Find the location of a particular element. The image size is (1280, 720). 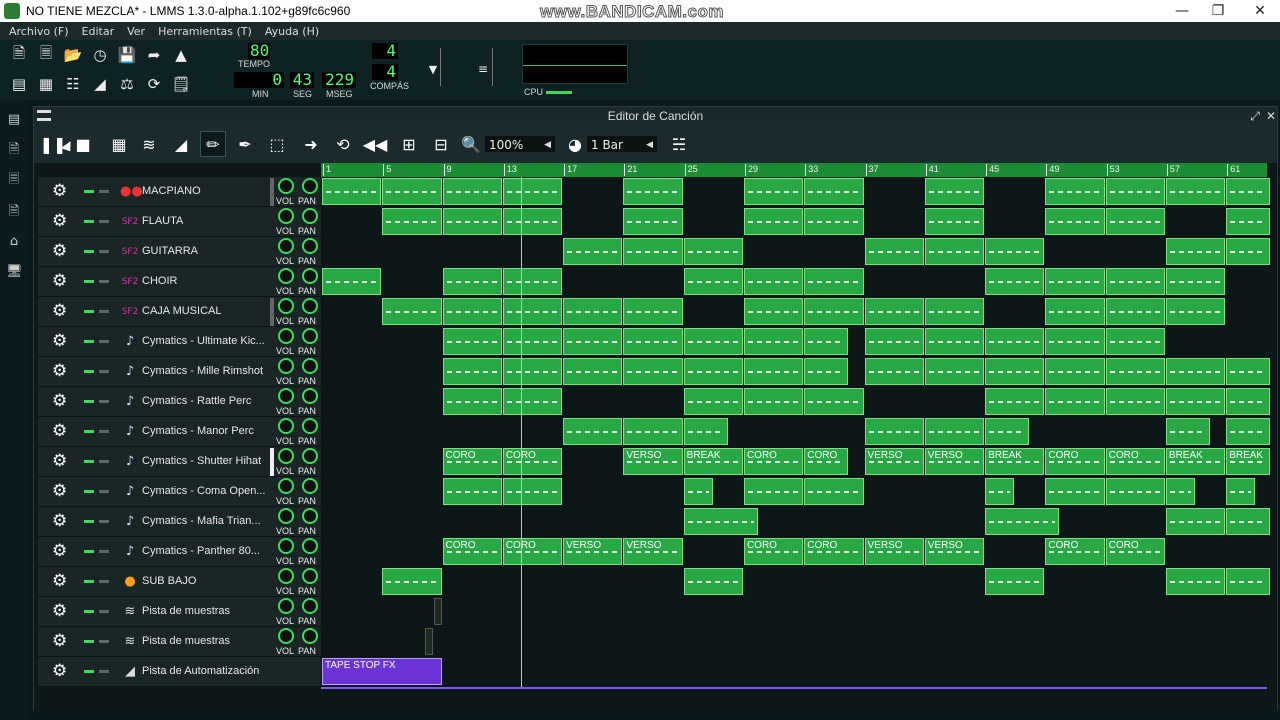

menu-ver: Ver is located at coordinates (136, 31).